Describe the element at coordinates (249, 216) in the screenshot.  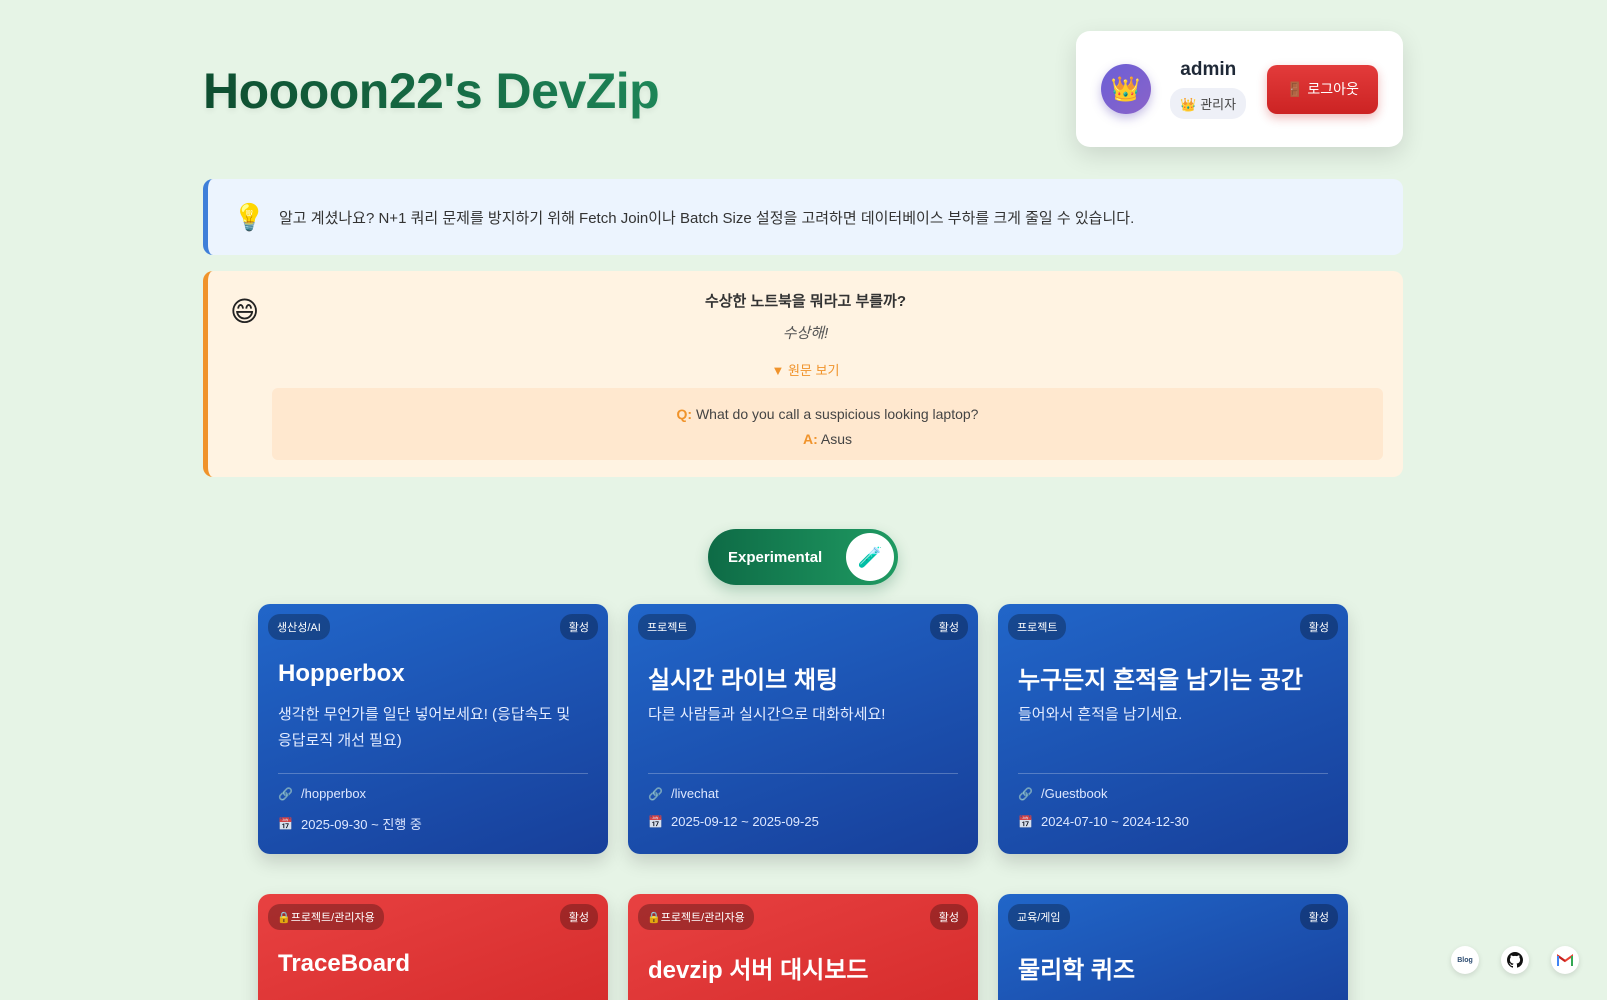
I see `lightbulb-icon: 💡` at that location.